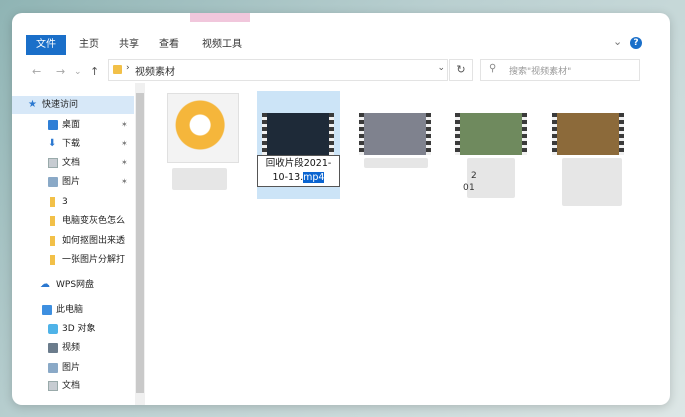  I want to click on recent-dropdown-icon: ⌄, so click(78, 72).